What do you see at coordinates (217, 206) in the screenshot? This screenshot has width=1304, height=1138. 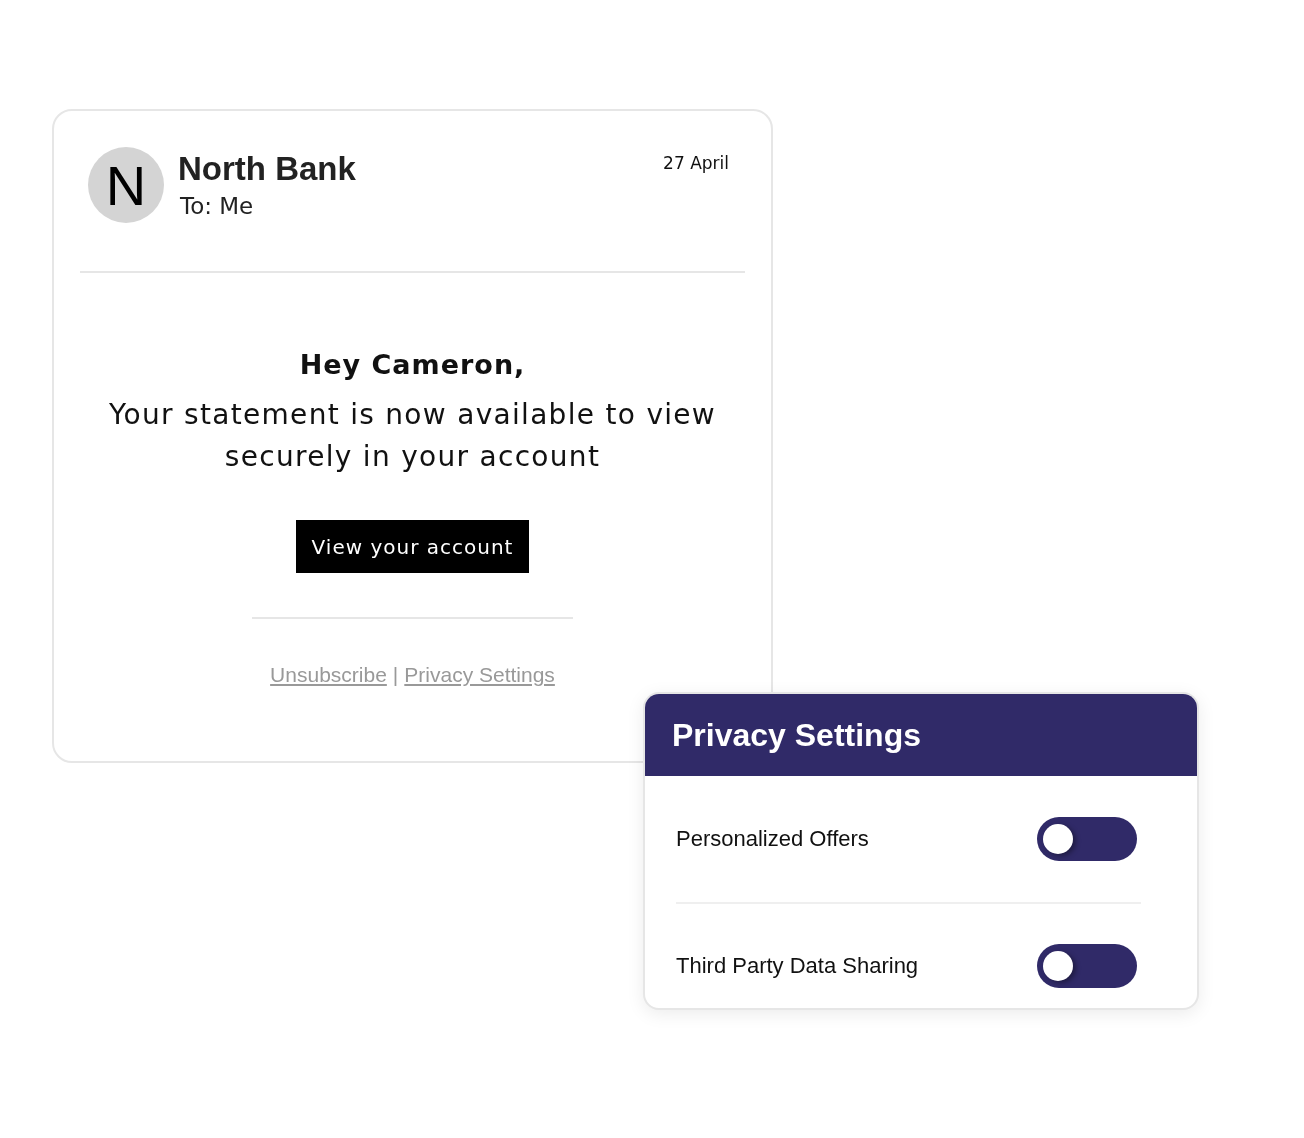 I see `recipient-text: To: Me` at bounding box center [217, 206].